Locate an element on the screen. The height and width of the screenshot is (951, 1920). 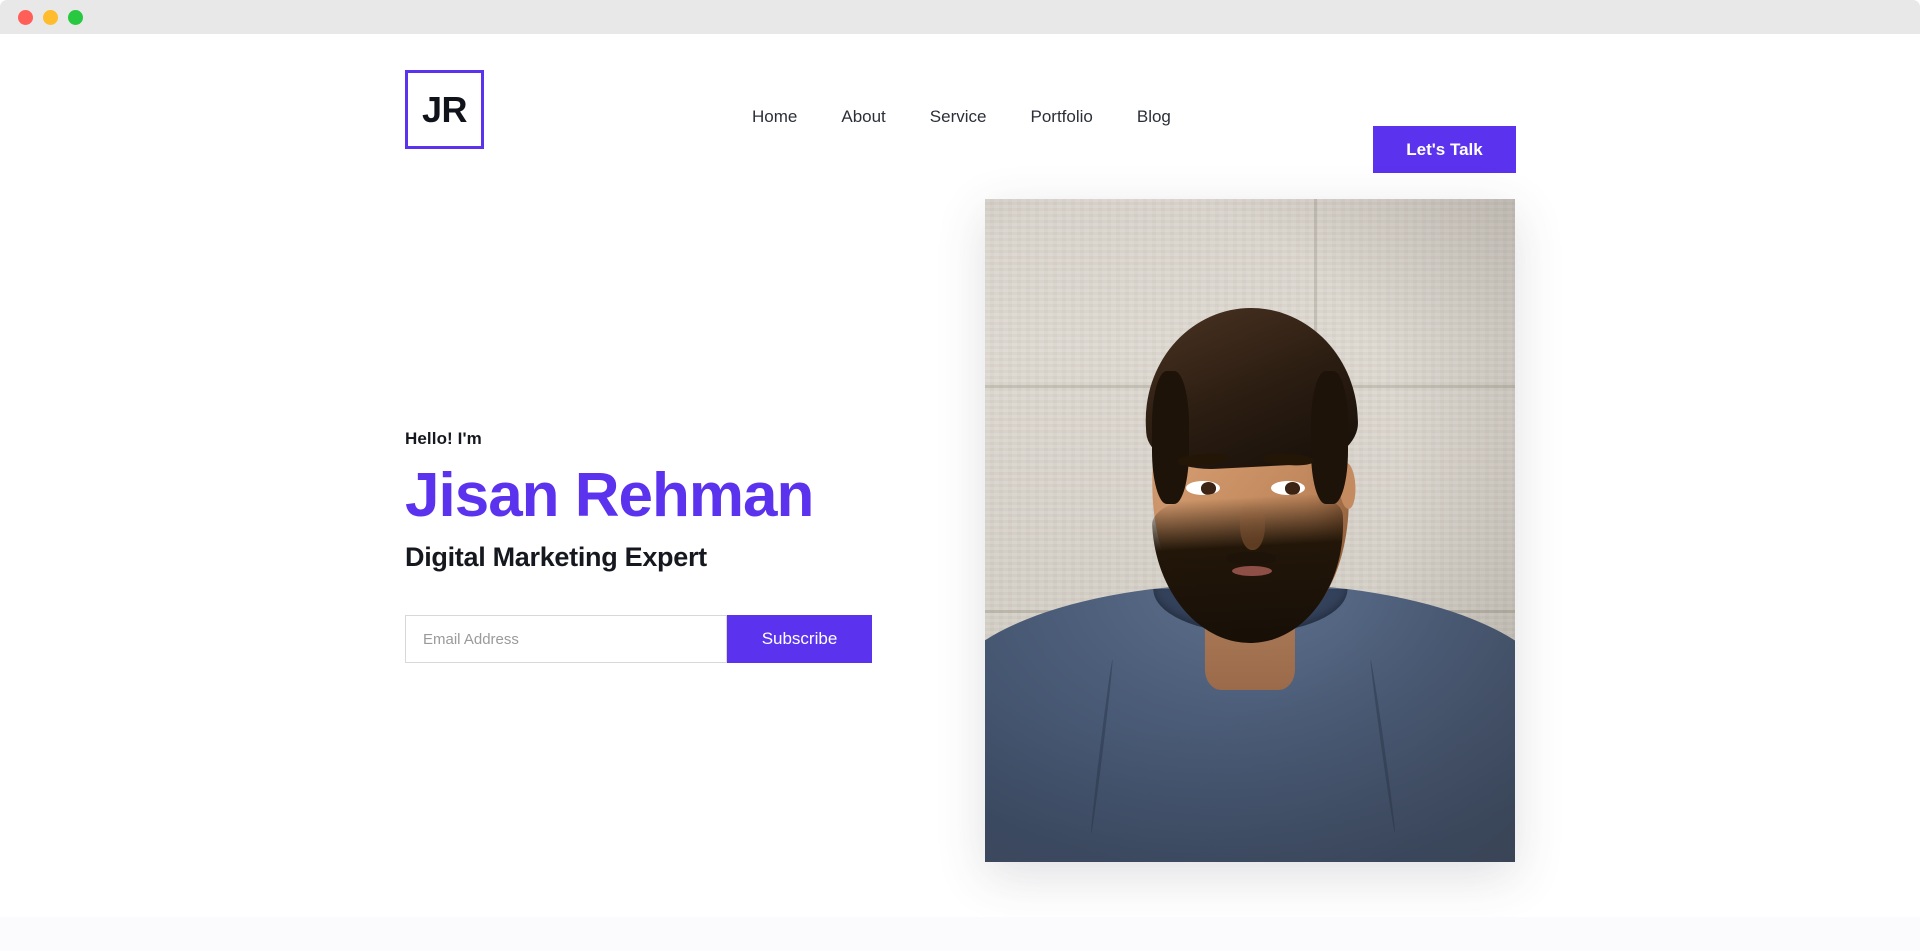
site-logo: JR is located at coordinates (444, 109).